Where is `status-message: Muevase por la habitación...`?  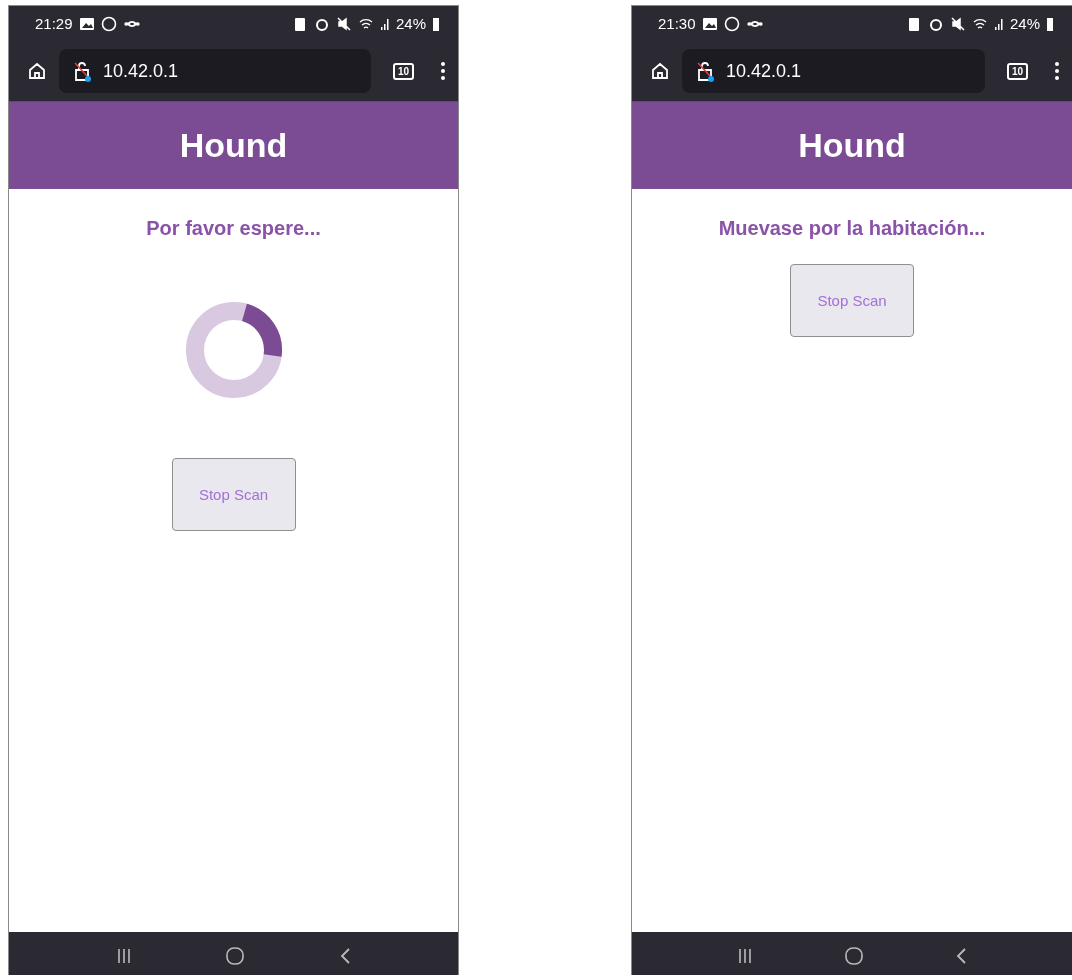 status-message: Muevase por la habitación... is located at coordinates (852, 228).